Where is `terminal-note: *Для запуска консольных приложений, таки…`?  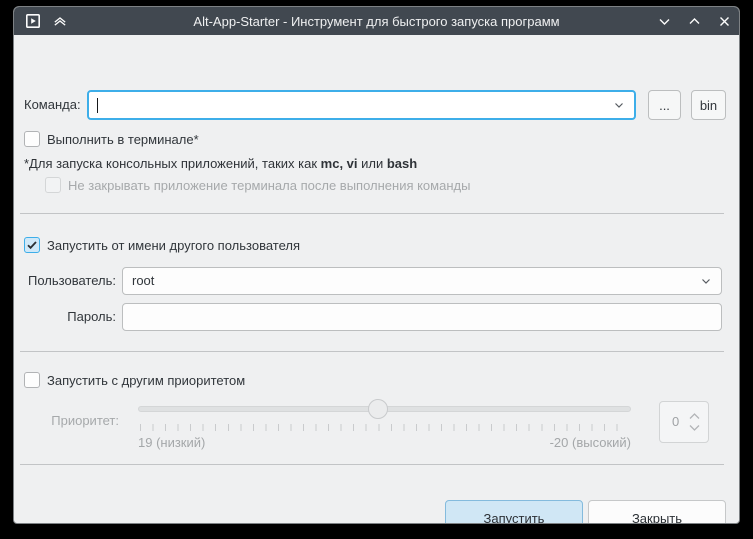 terminal-note: *Для запуска консольных приложений, таки… is located at coordinates (221, 163).